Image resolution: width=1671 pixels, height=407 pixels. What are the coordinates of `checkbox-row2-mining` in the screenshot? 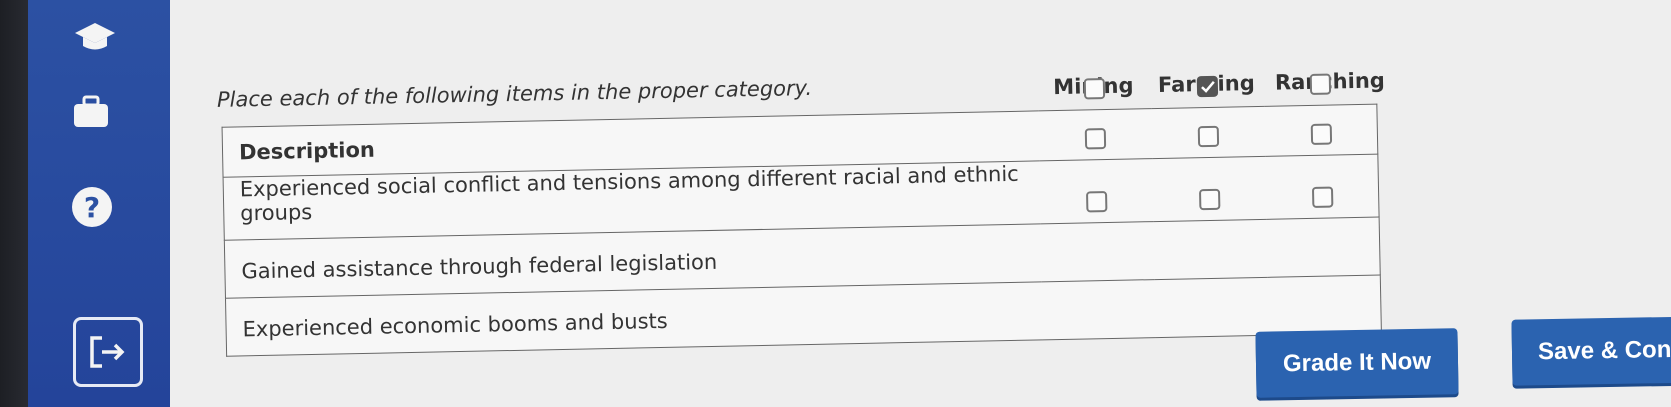 It's located at (1095, 139).